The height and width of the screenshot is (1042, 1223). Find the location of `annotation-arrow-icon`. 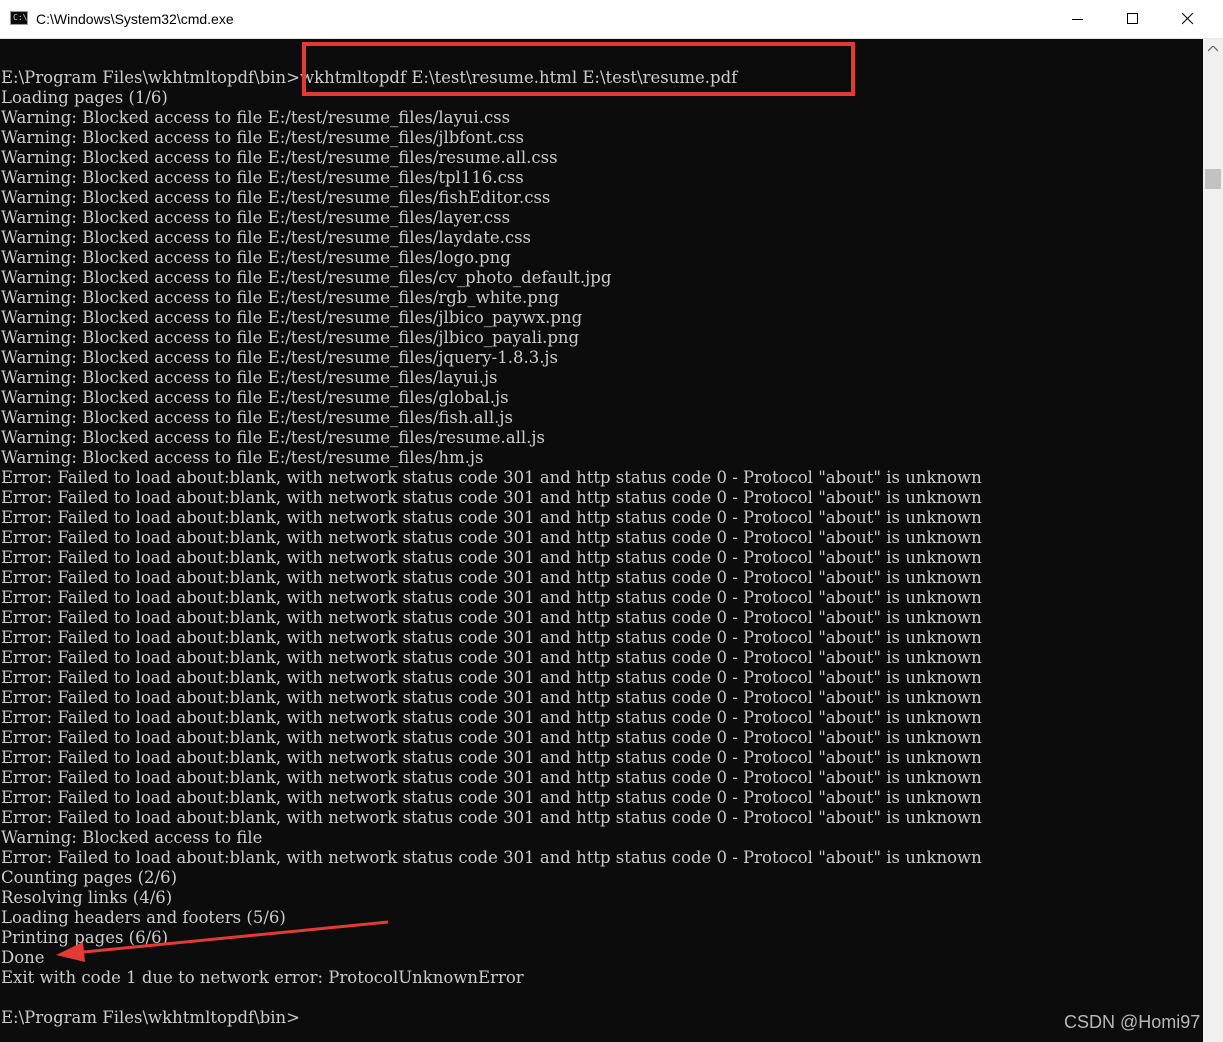

annotation-arrow-icon is located at coordinates (222, 941).